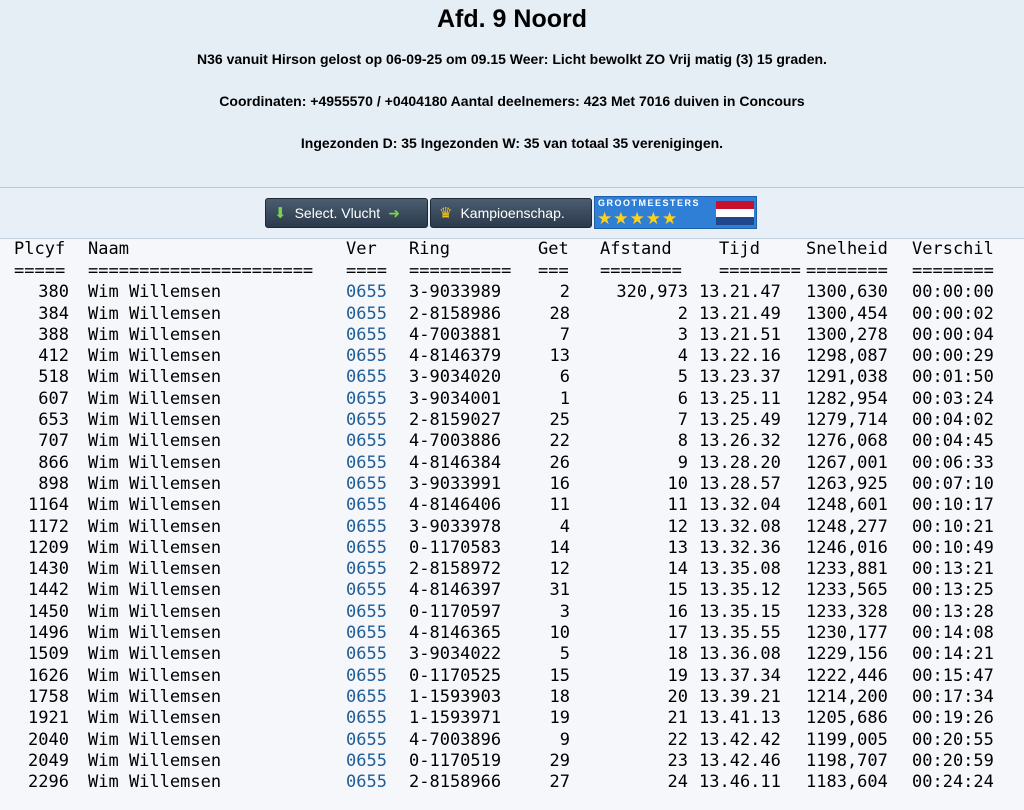 The width and height of the screenshot is (1024, 810). I want to click on cell-distance: 7, so click(682, 420).